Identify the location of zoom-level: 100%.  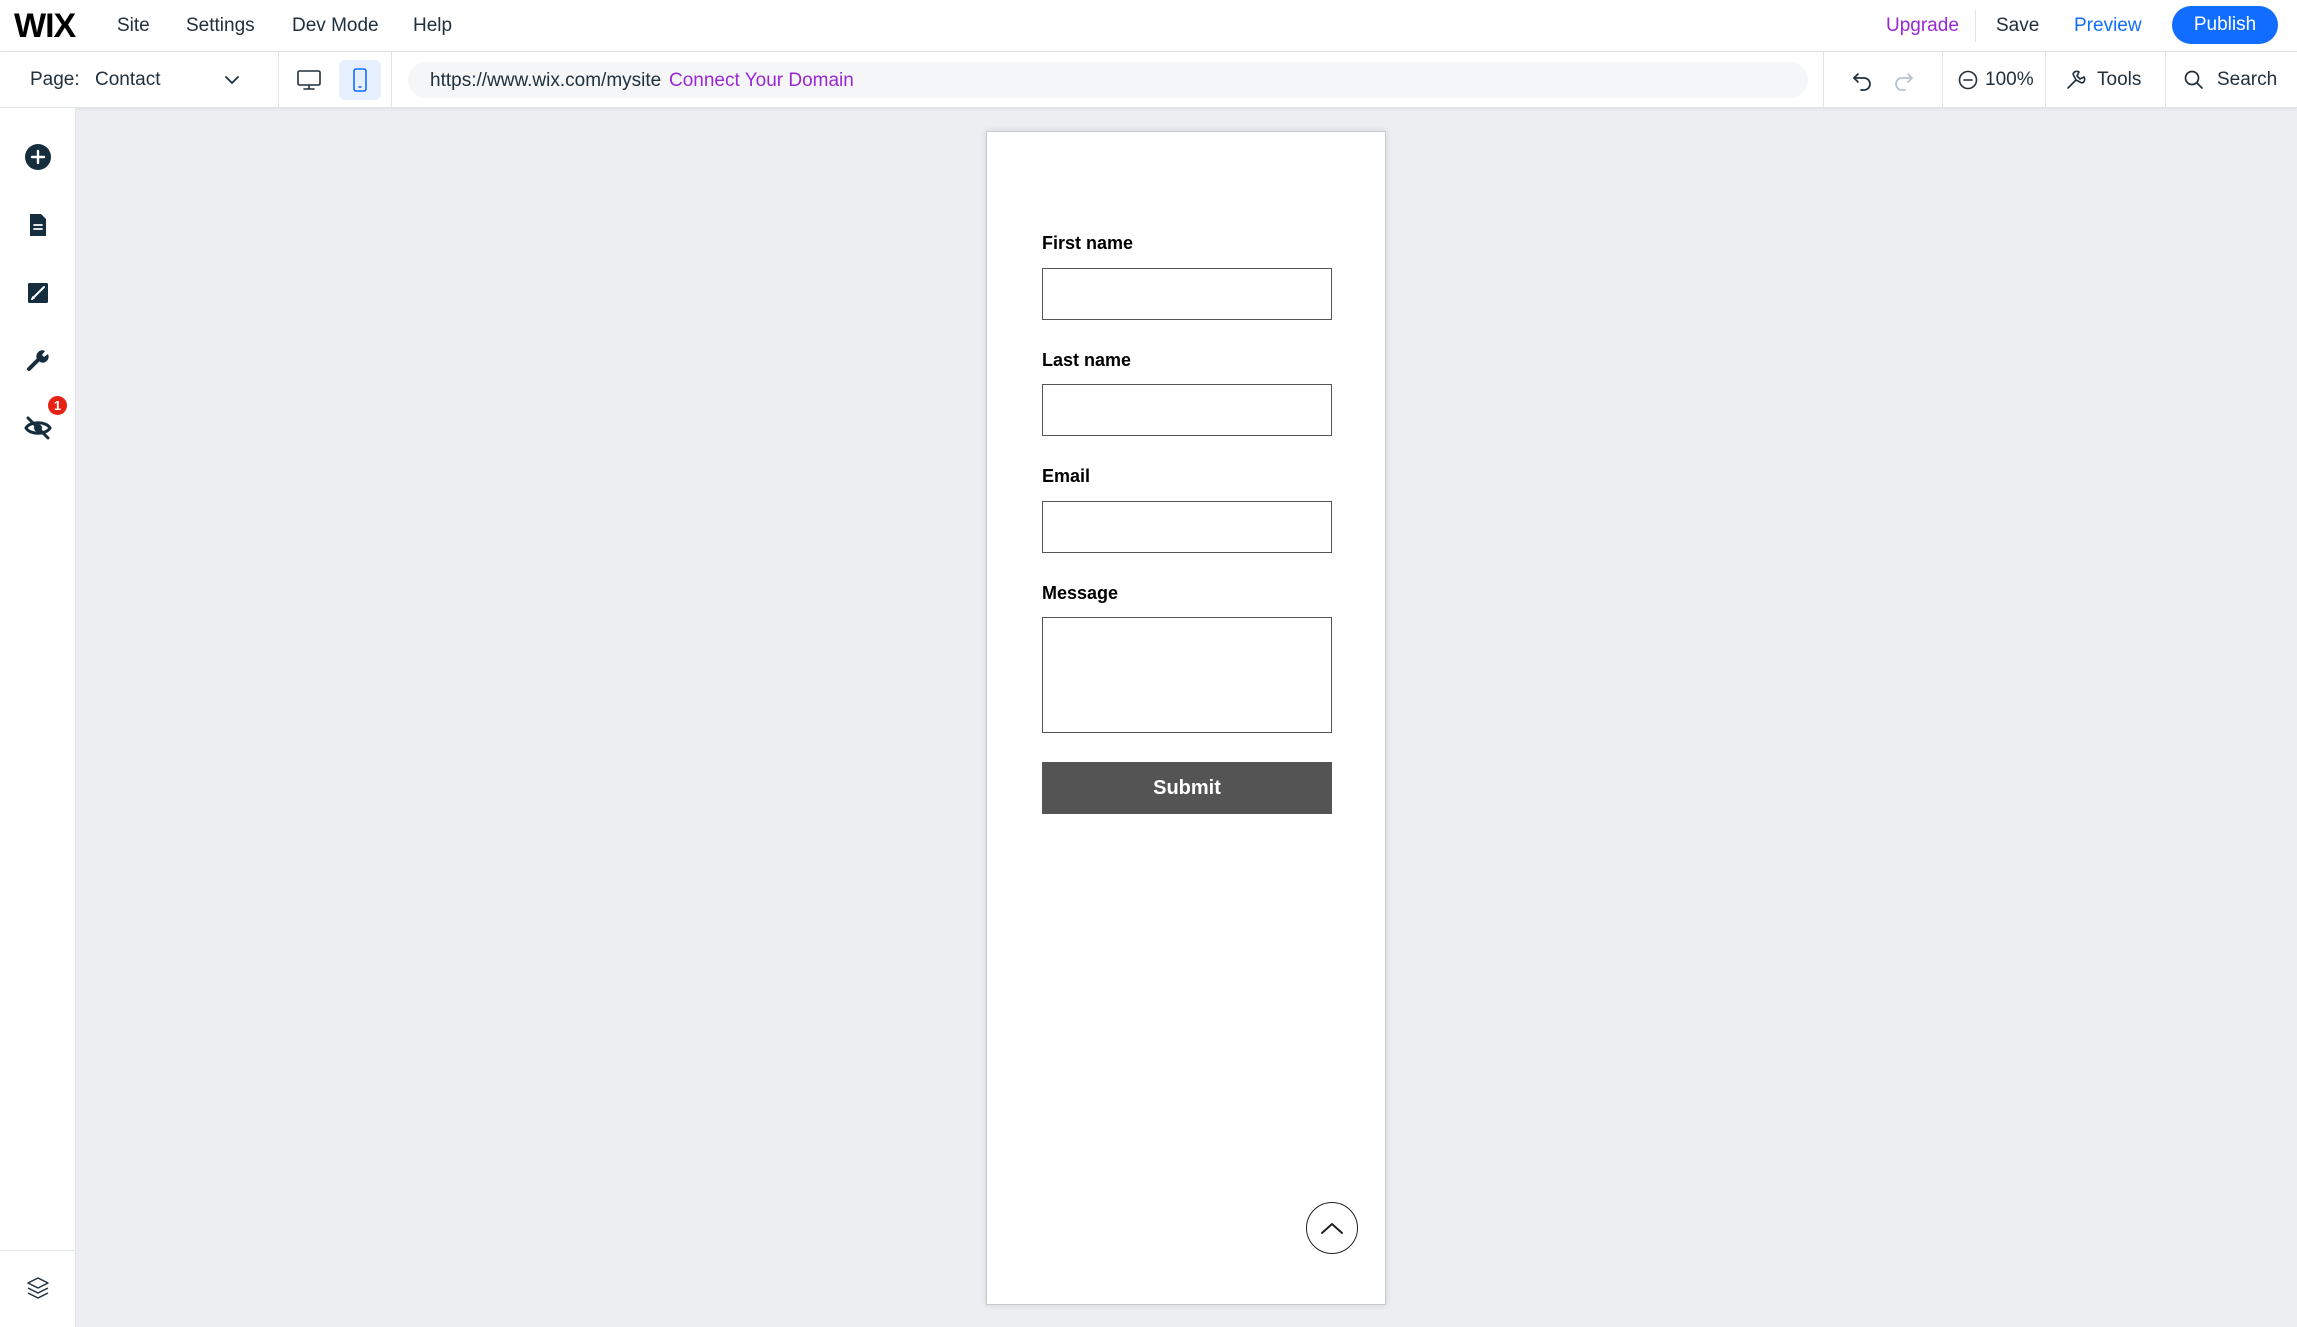
(2009, 79).